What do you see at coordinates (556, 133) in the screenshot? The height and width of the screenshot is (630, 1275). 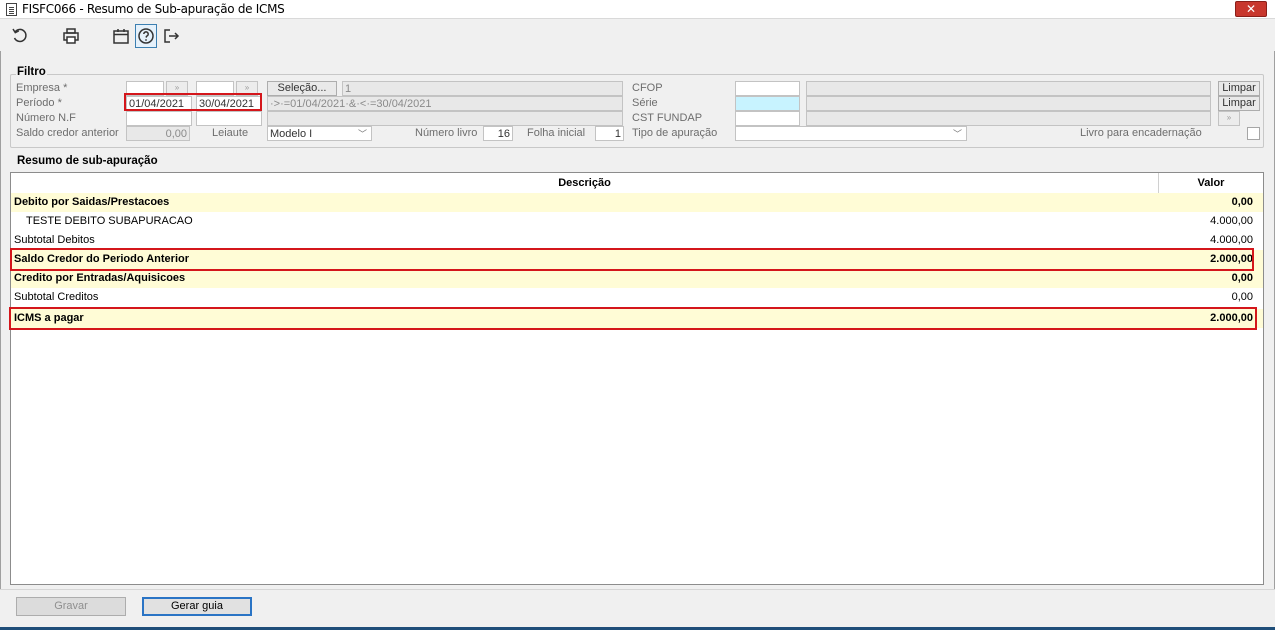 I see `folha-inicial-label: Folha inicial` at bounding box center [556, 133].